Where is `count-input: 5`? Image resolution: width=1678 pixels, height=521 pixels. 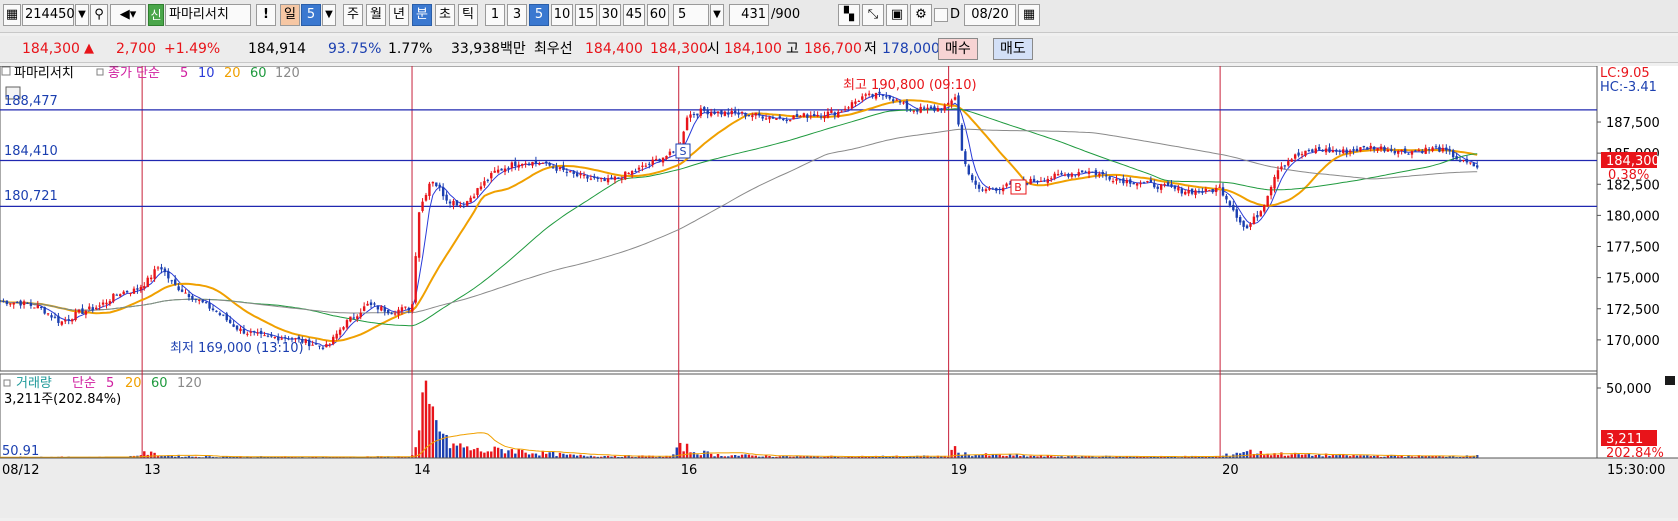
count-input: 5 is located at coordinates (691, 15).